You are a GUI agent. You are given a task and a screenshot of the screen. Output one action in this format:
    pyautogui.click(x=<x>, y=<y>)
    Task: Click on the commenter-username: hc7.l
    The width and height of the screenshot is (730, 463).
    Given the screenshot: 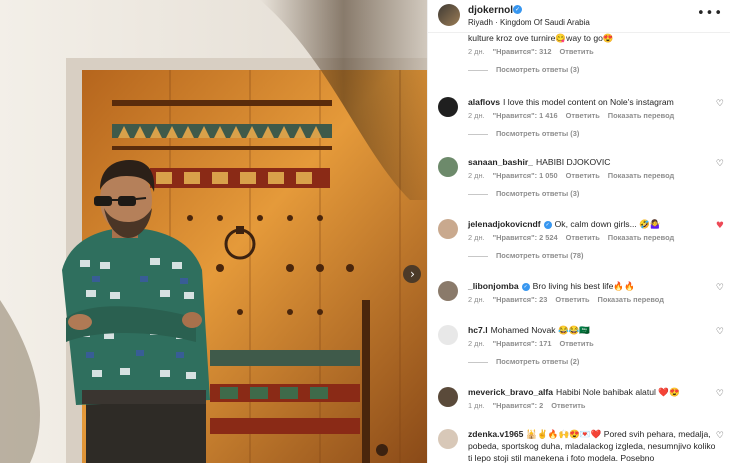 What is the action you would take?
    pyautogui.click(x=478, y=330)
    